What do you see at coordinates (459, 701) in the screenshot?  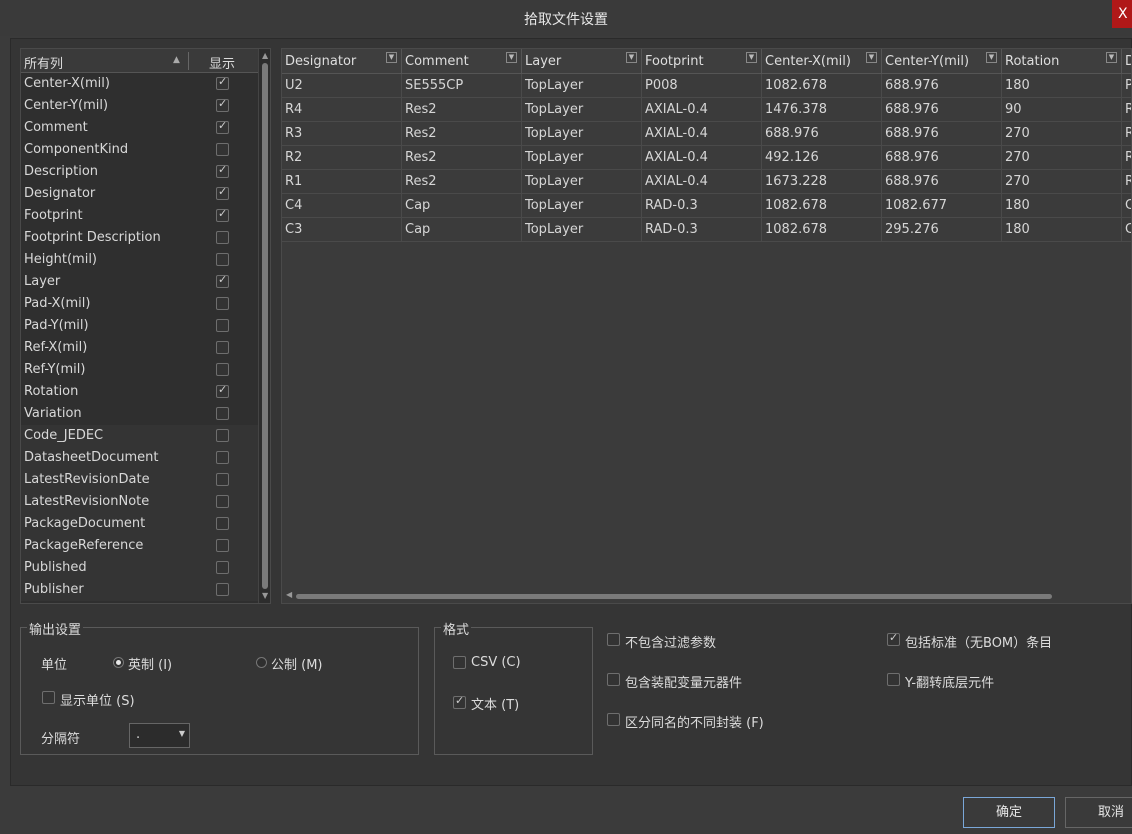 I see `text-checkbox` at bounding box center [459, 701].